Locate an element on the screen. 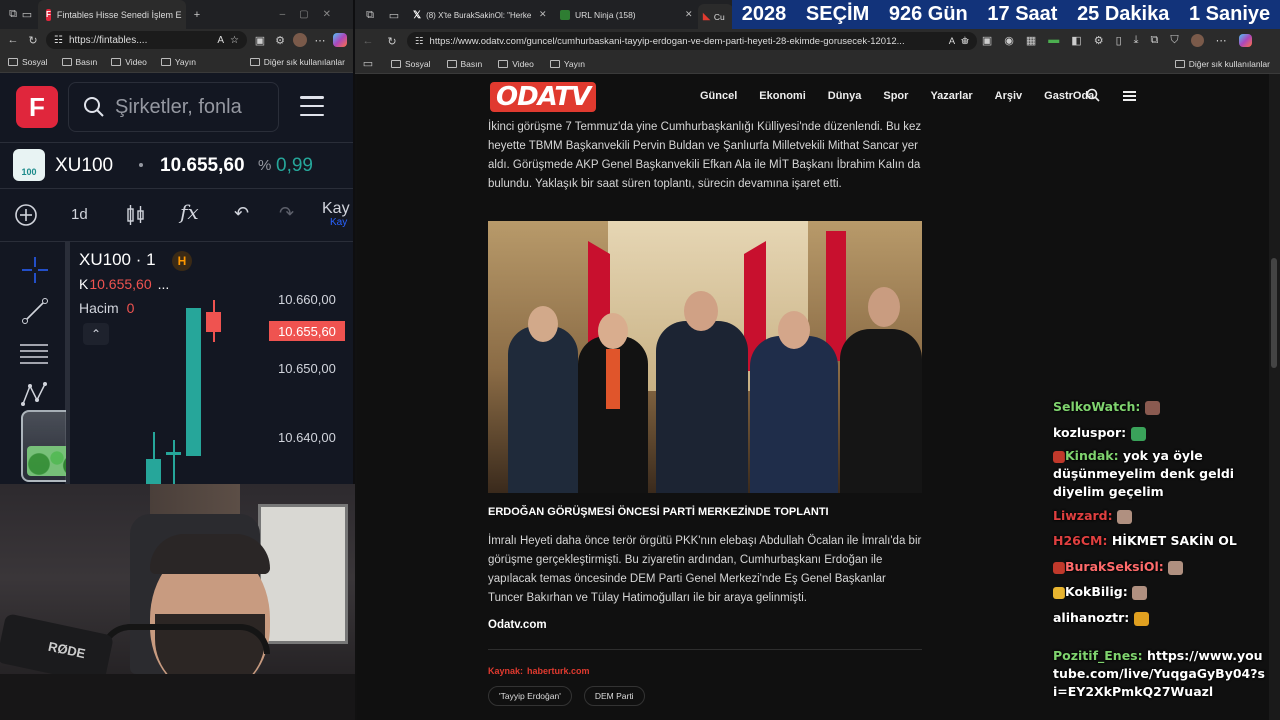 The image size is (1280, 720). scrollbar is located at coordinates (1274, 397).